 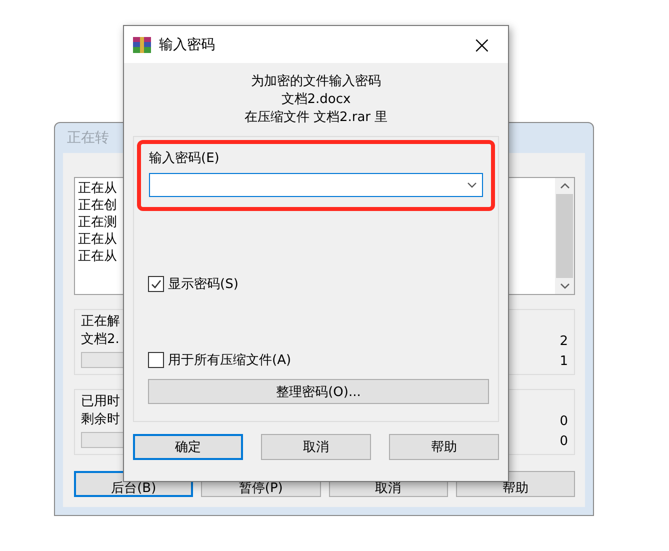 I want to click on count-text: 2, so click(x=564, y=342).